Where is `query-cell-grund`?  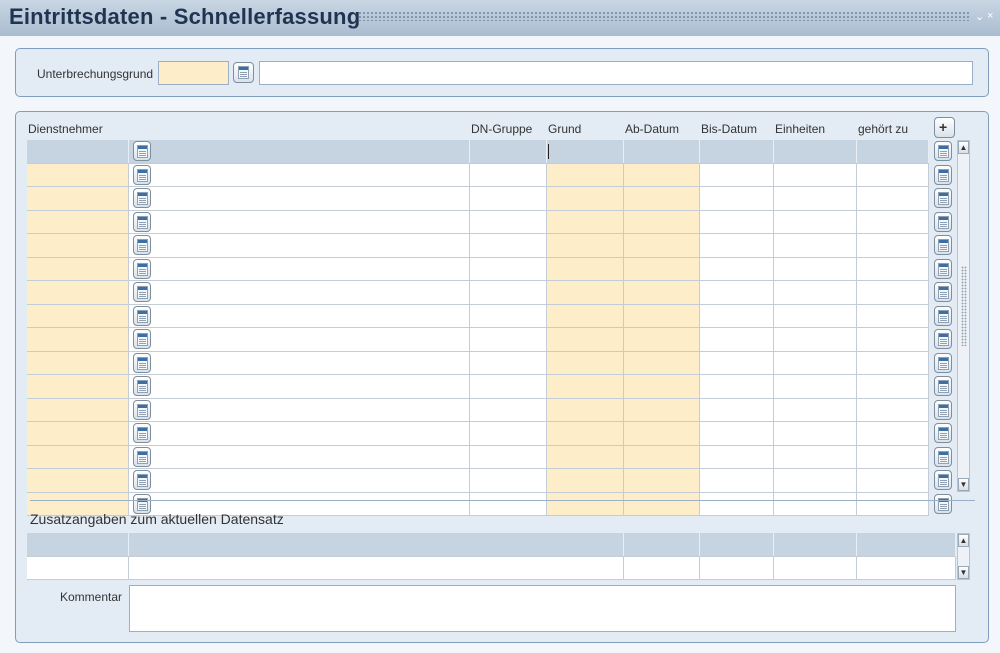
query-cell-grund is located at coordinates (585, 151).